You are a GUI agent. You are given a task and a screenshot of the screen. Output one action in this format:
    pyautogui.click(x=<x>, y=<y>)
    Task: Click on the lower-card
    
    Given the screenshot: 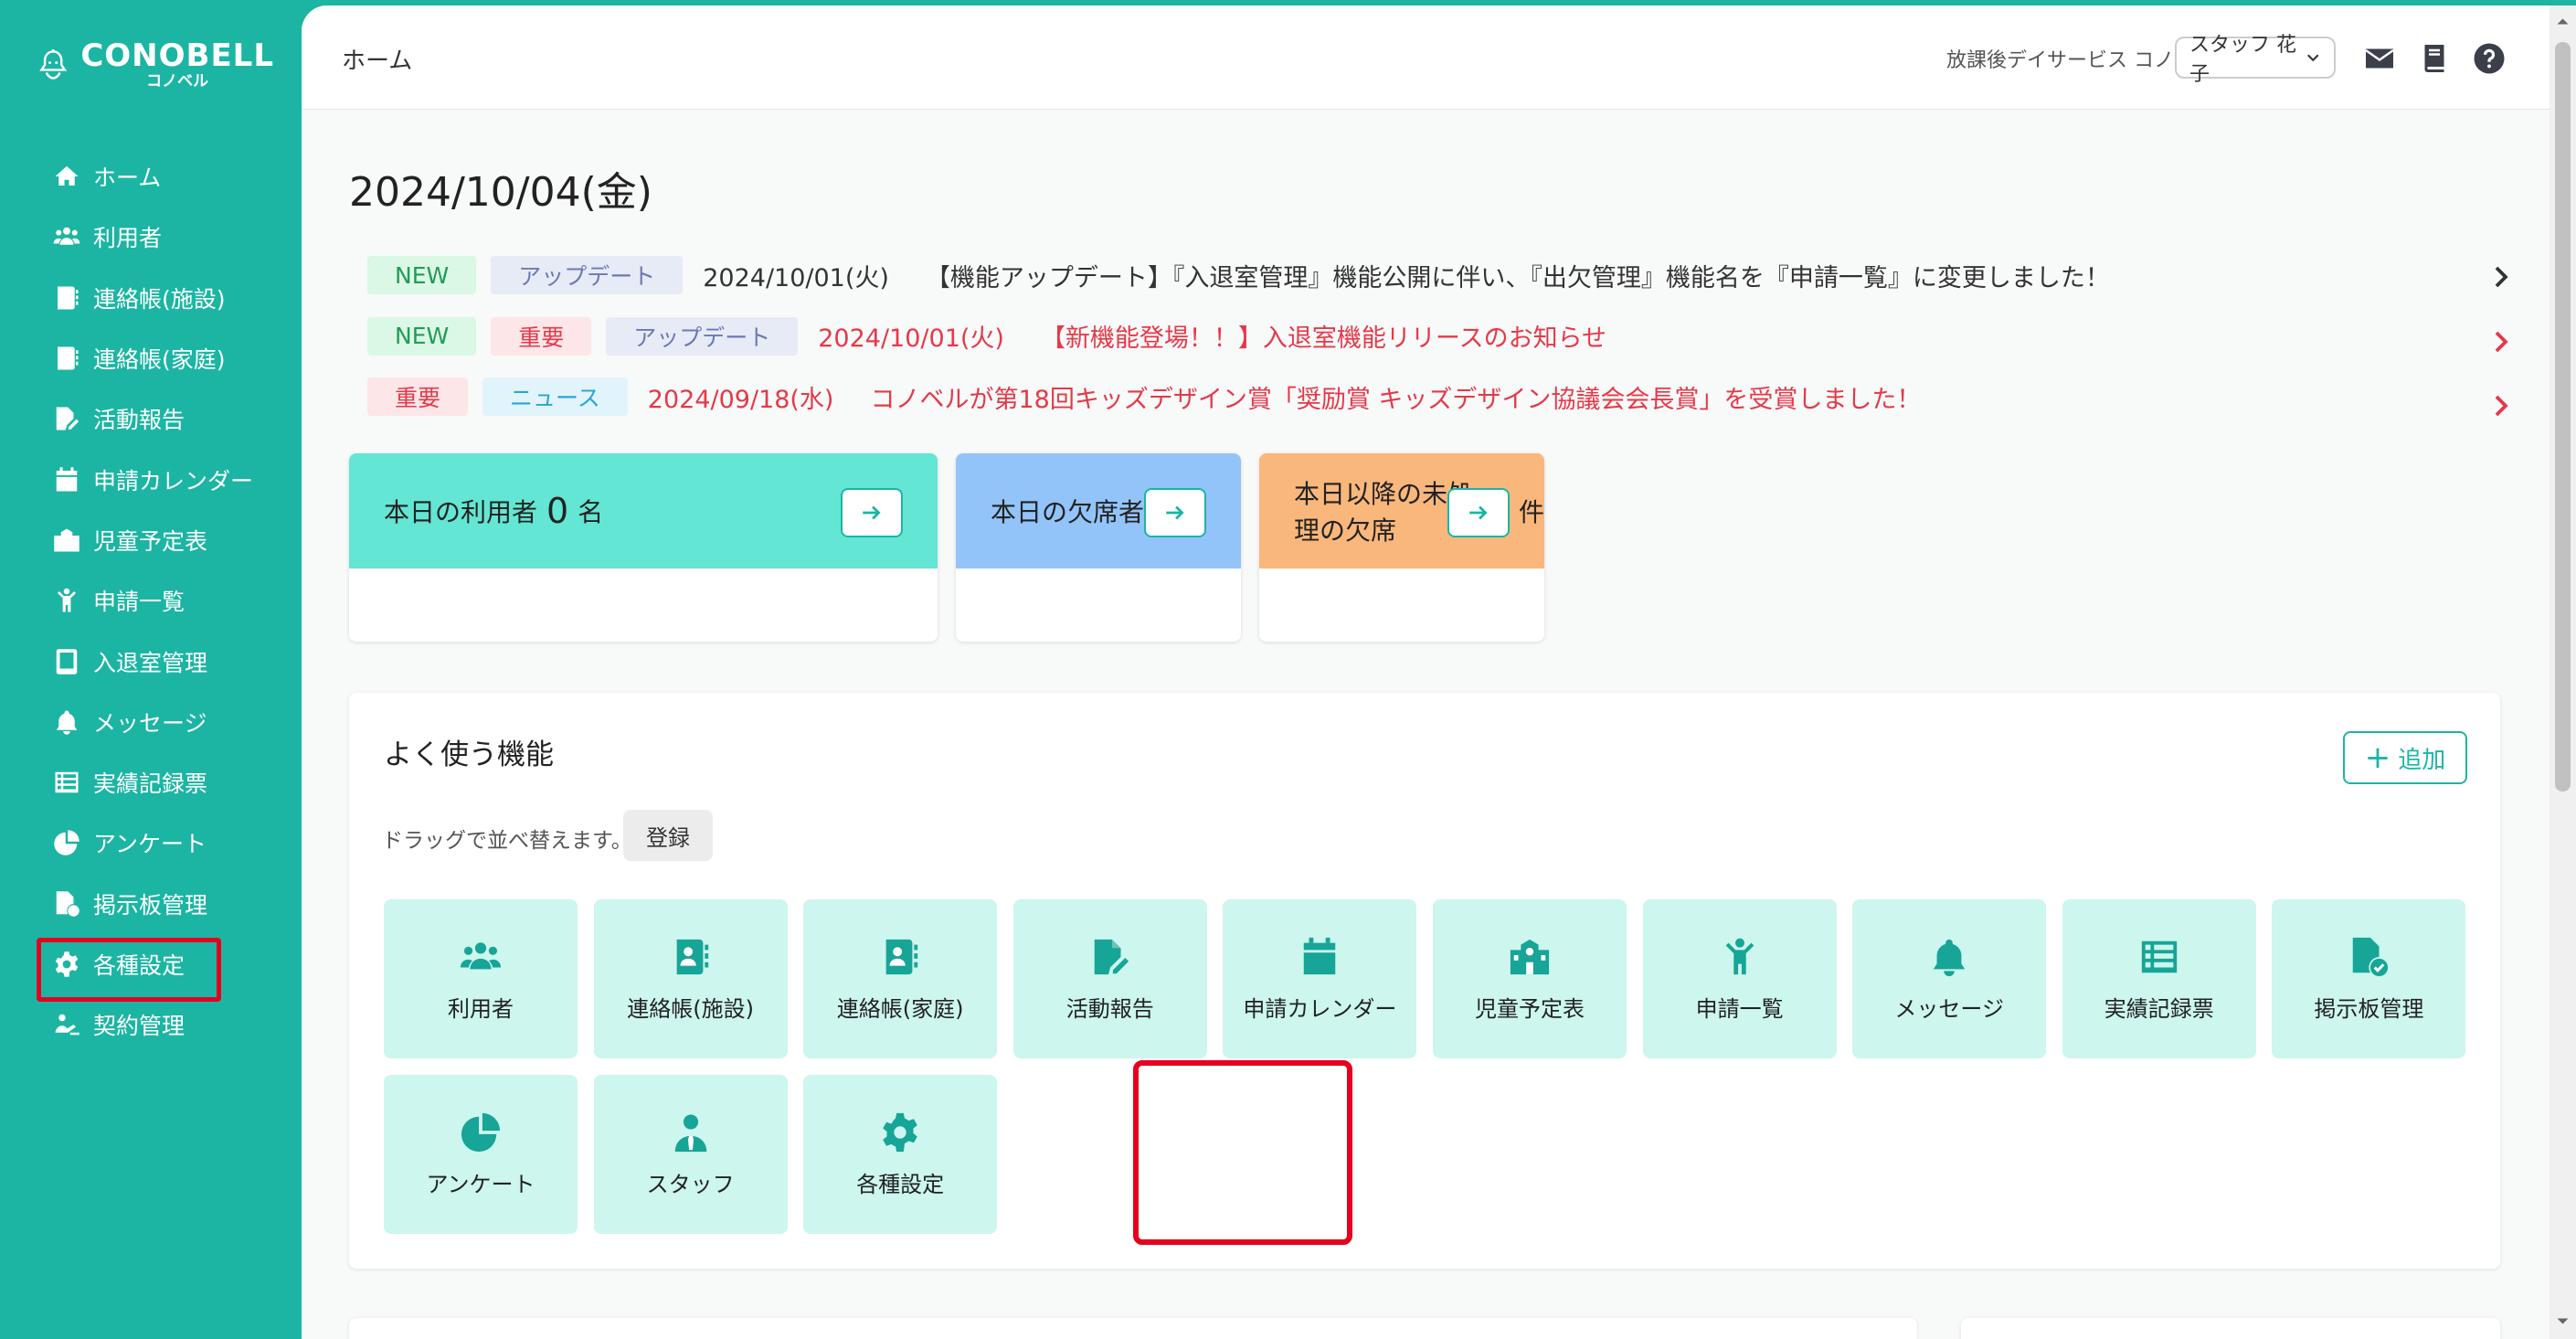 What is the action you would take?
    pyautogui.click(x=1133, y=1328)
    